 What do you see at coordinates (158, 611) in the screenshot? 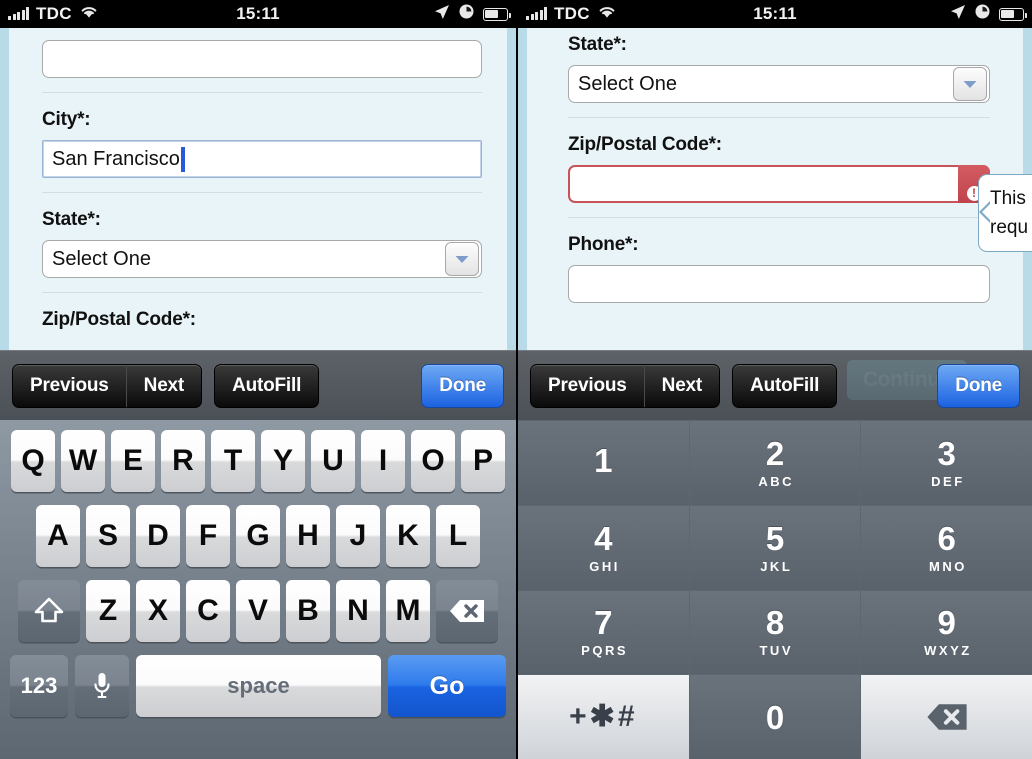
I see `key-x: X` at bounding box center [158, 611].